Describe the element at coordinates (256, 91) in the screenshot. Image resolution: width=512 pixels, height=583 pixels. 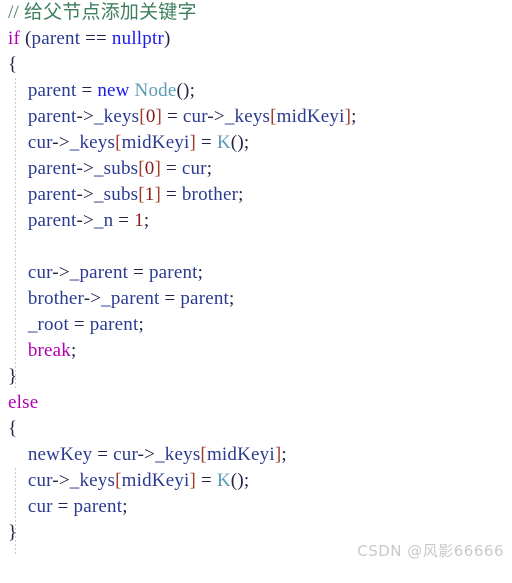
I see `code-line: parent = new Node();` at that location.